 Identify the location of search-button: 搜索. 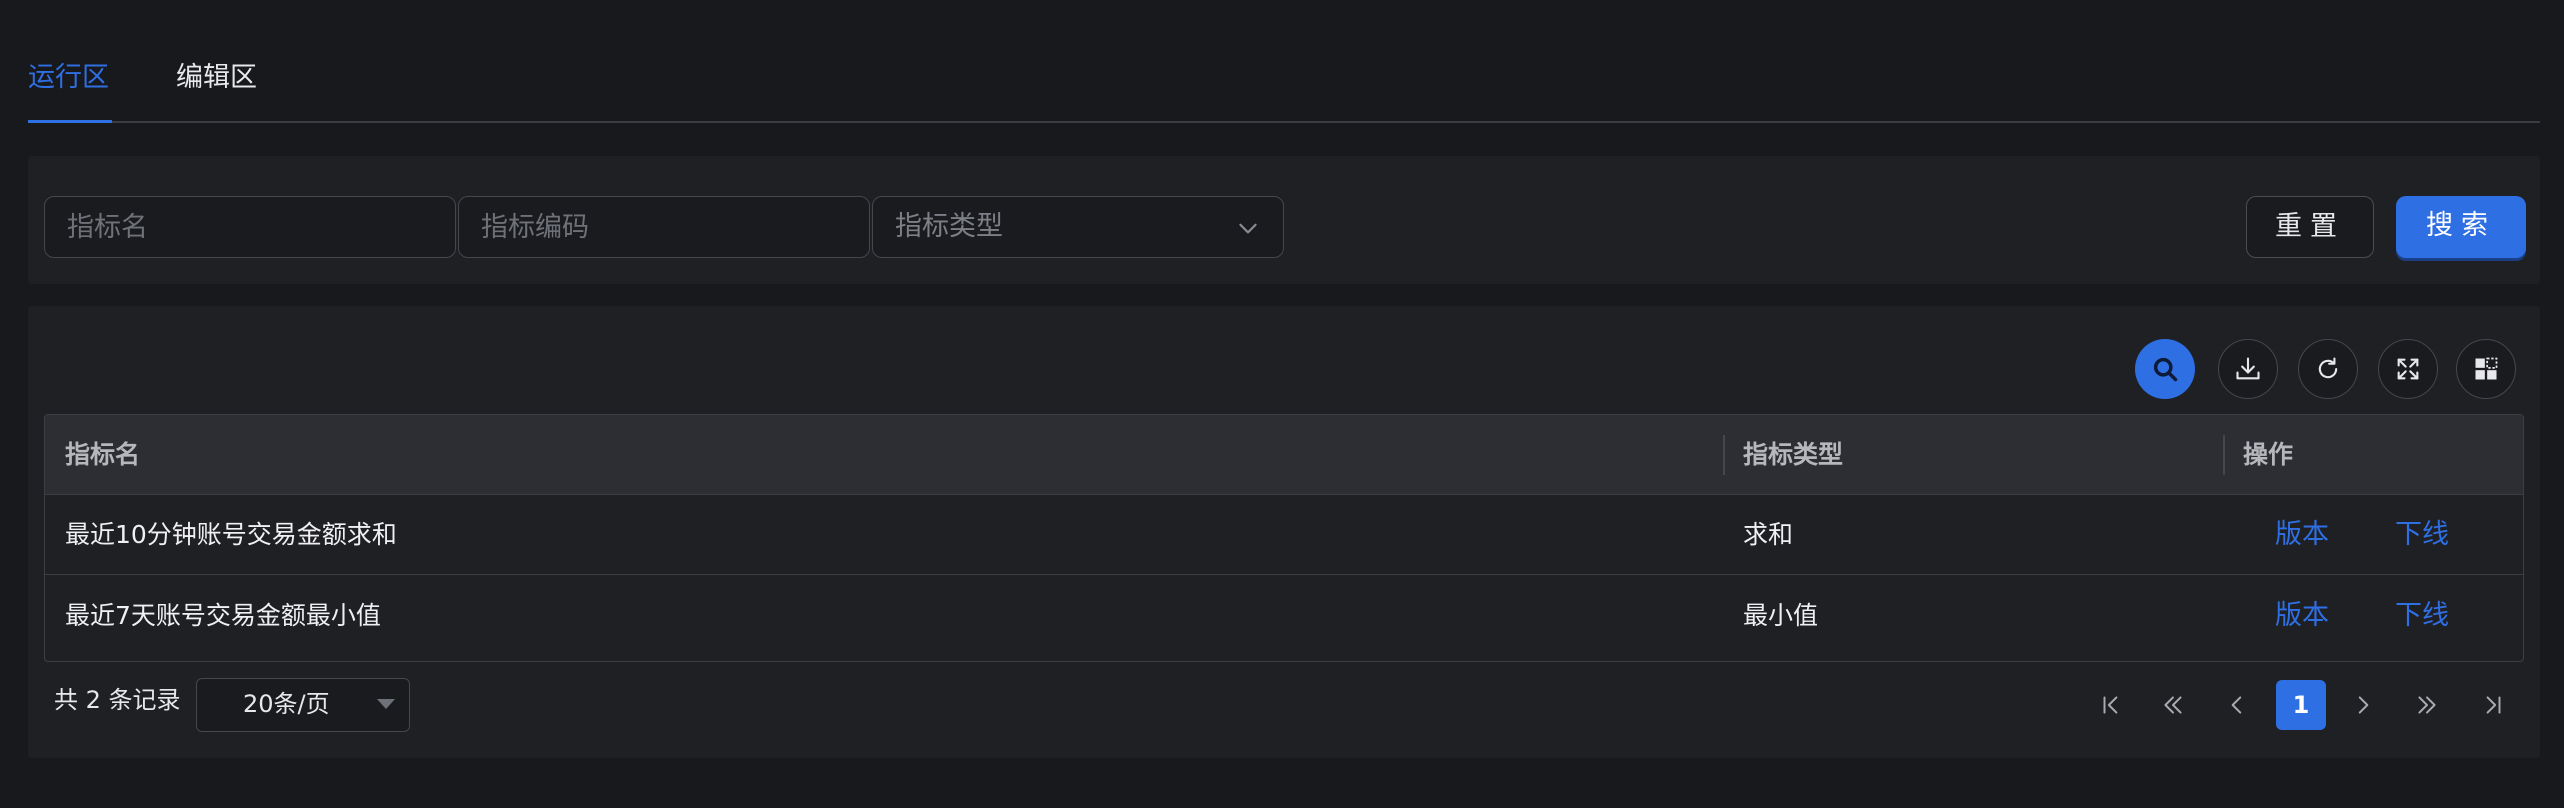
(2461, 227).